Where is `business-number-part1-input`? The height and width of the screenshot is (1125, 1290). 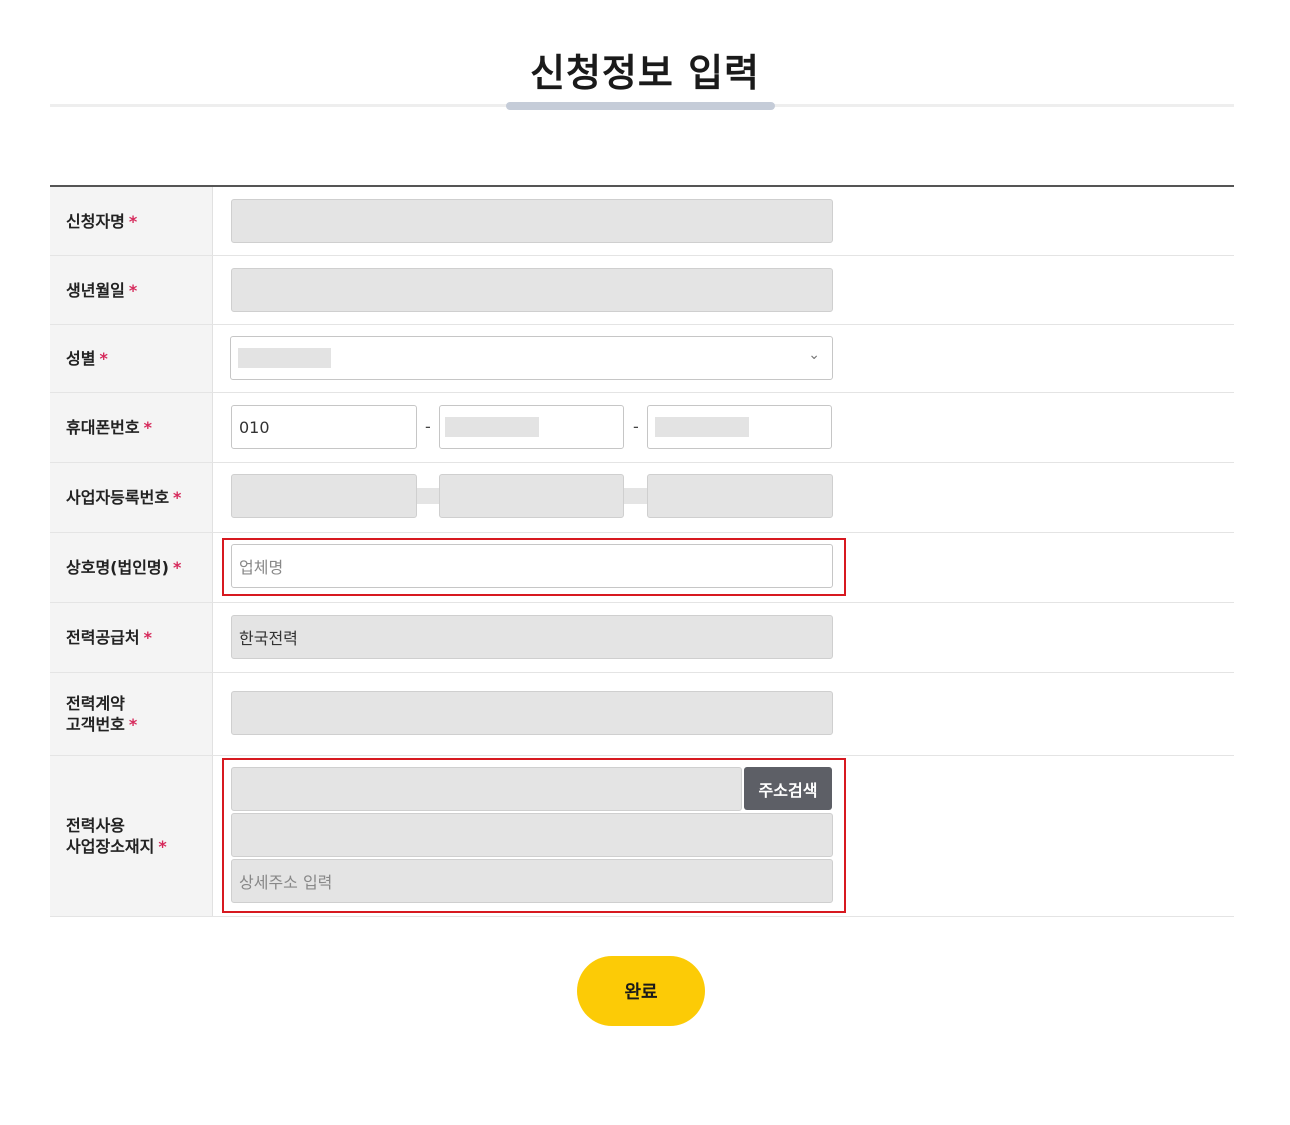 business-number-part1-input is located at coordinates (324, 496).